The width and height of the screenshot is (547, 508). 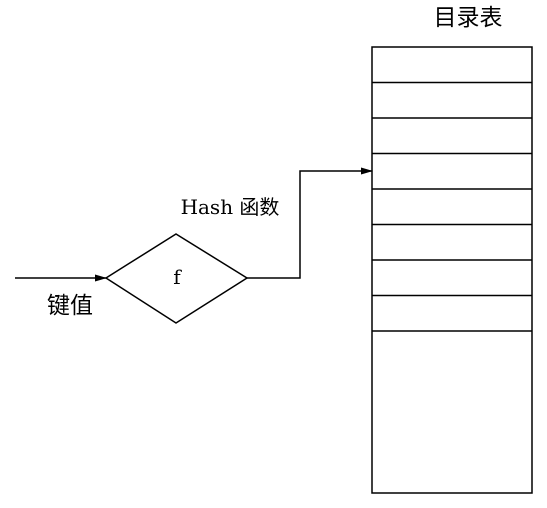 I want to click on input-label: 键值, so click(x=70, y=306).